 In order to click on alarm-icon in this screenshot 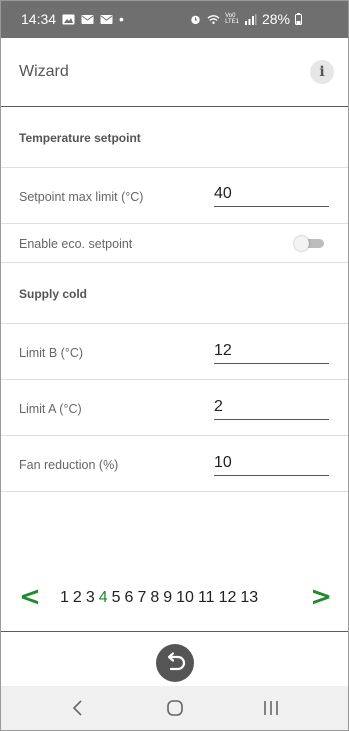, I will do `click(195, 19)`.